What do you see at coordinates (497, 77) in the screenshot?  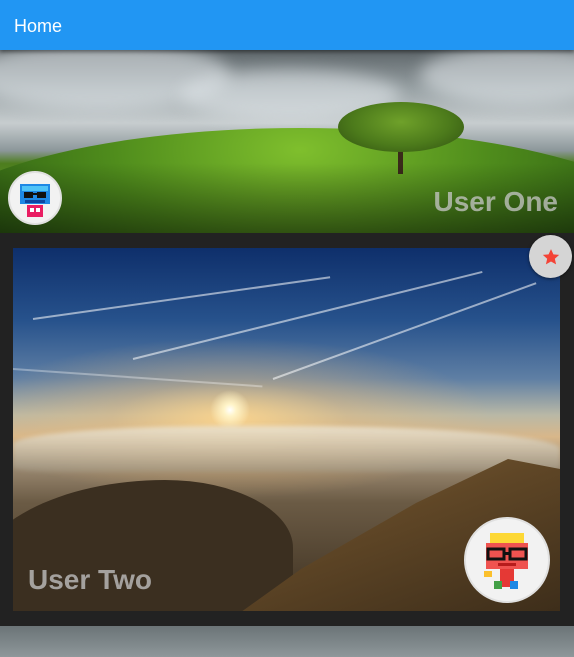 I see `cloud-shape` at bounding box center [497, 77].